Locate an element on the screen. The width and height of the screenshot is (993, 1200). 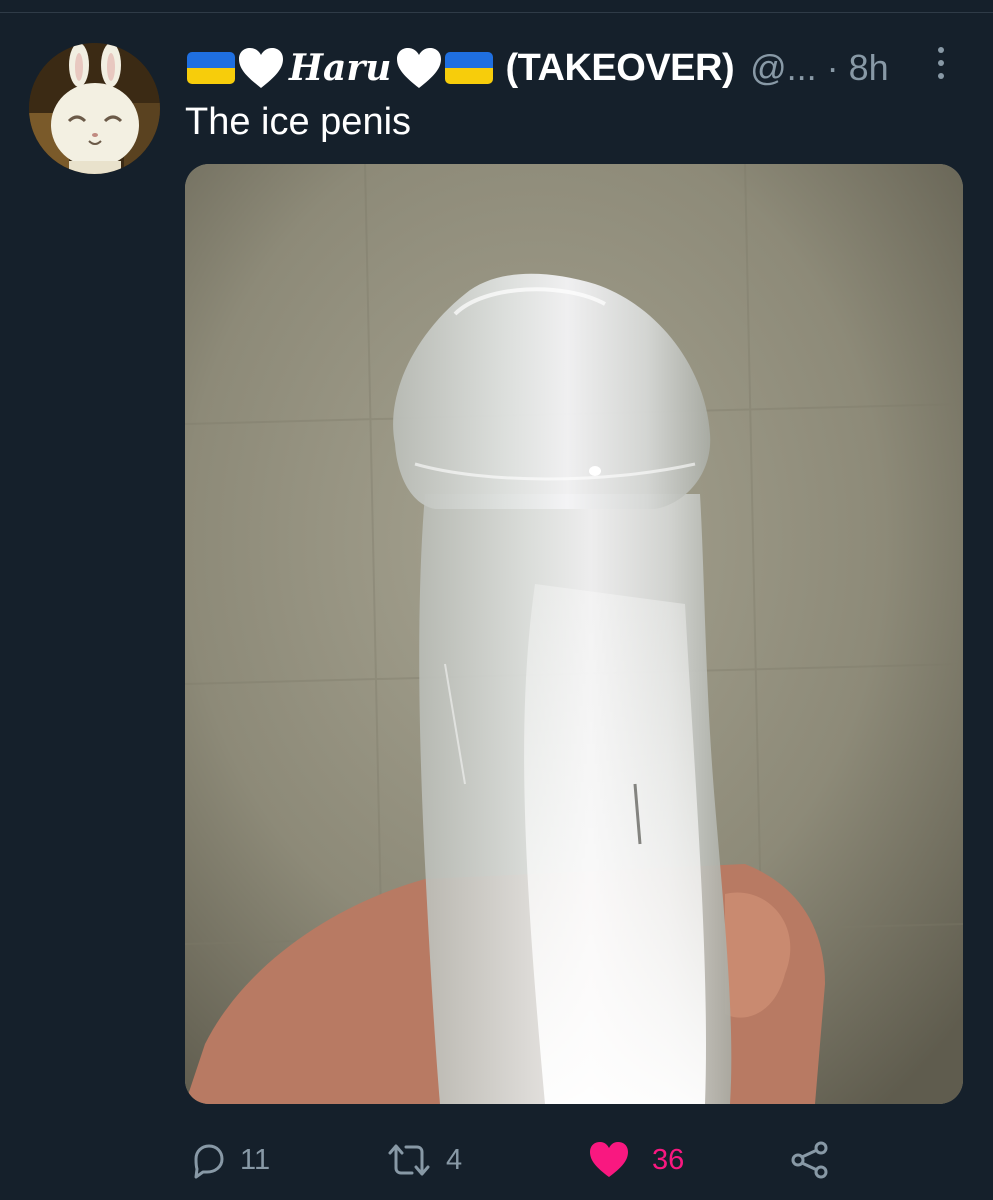
reply-count: 11 is located at coordinates (255, 1159).